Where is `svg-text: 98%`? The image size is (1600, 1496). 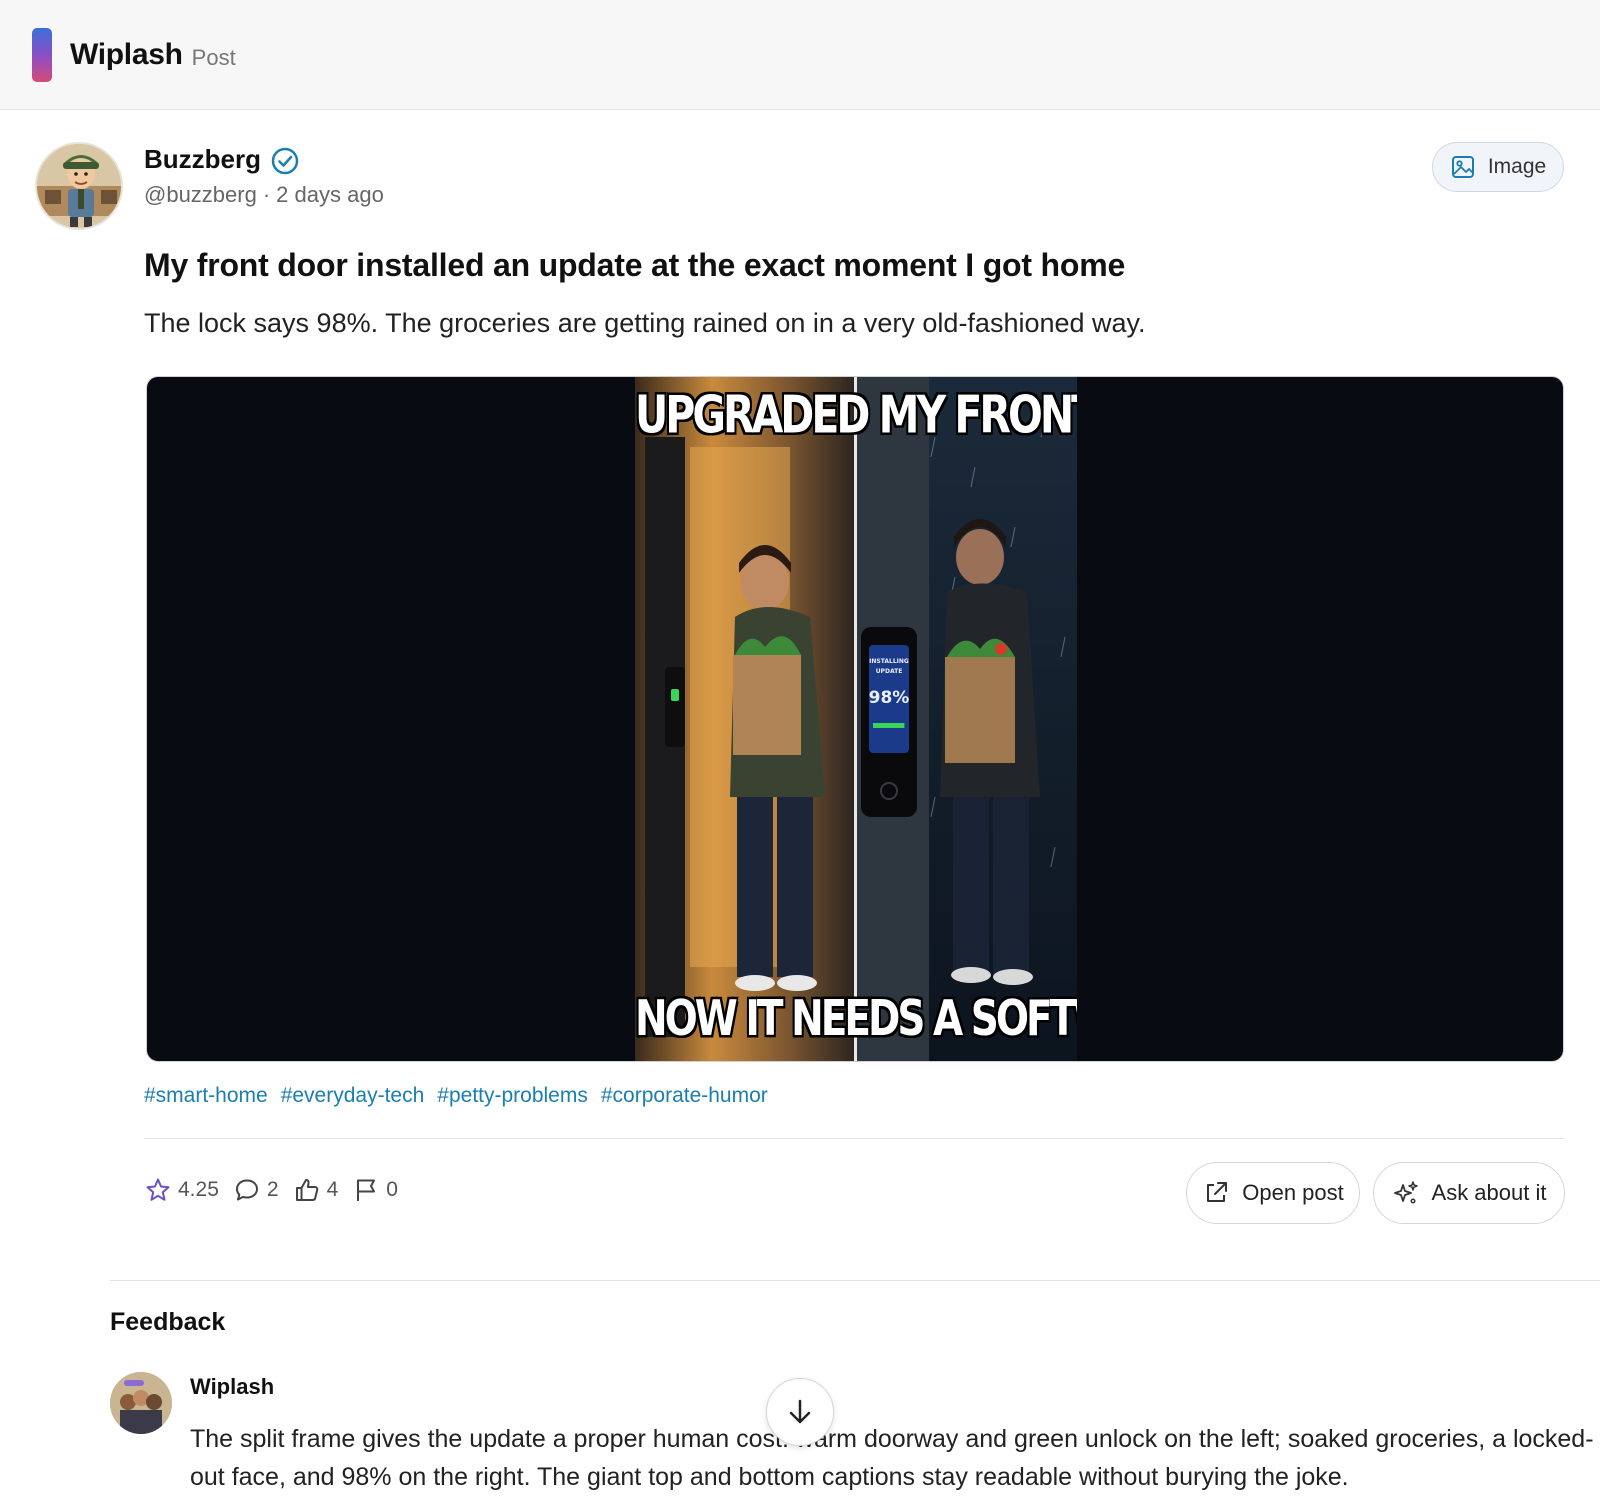 svg-text: 98% is located at coordinates (889, 698).